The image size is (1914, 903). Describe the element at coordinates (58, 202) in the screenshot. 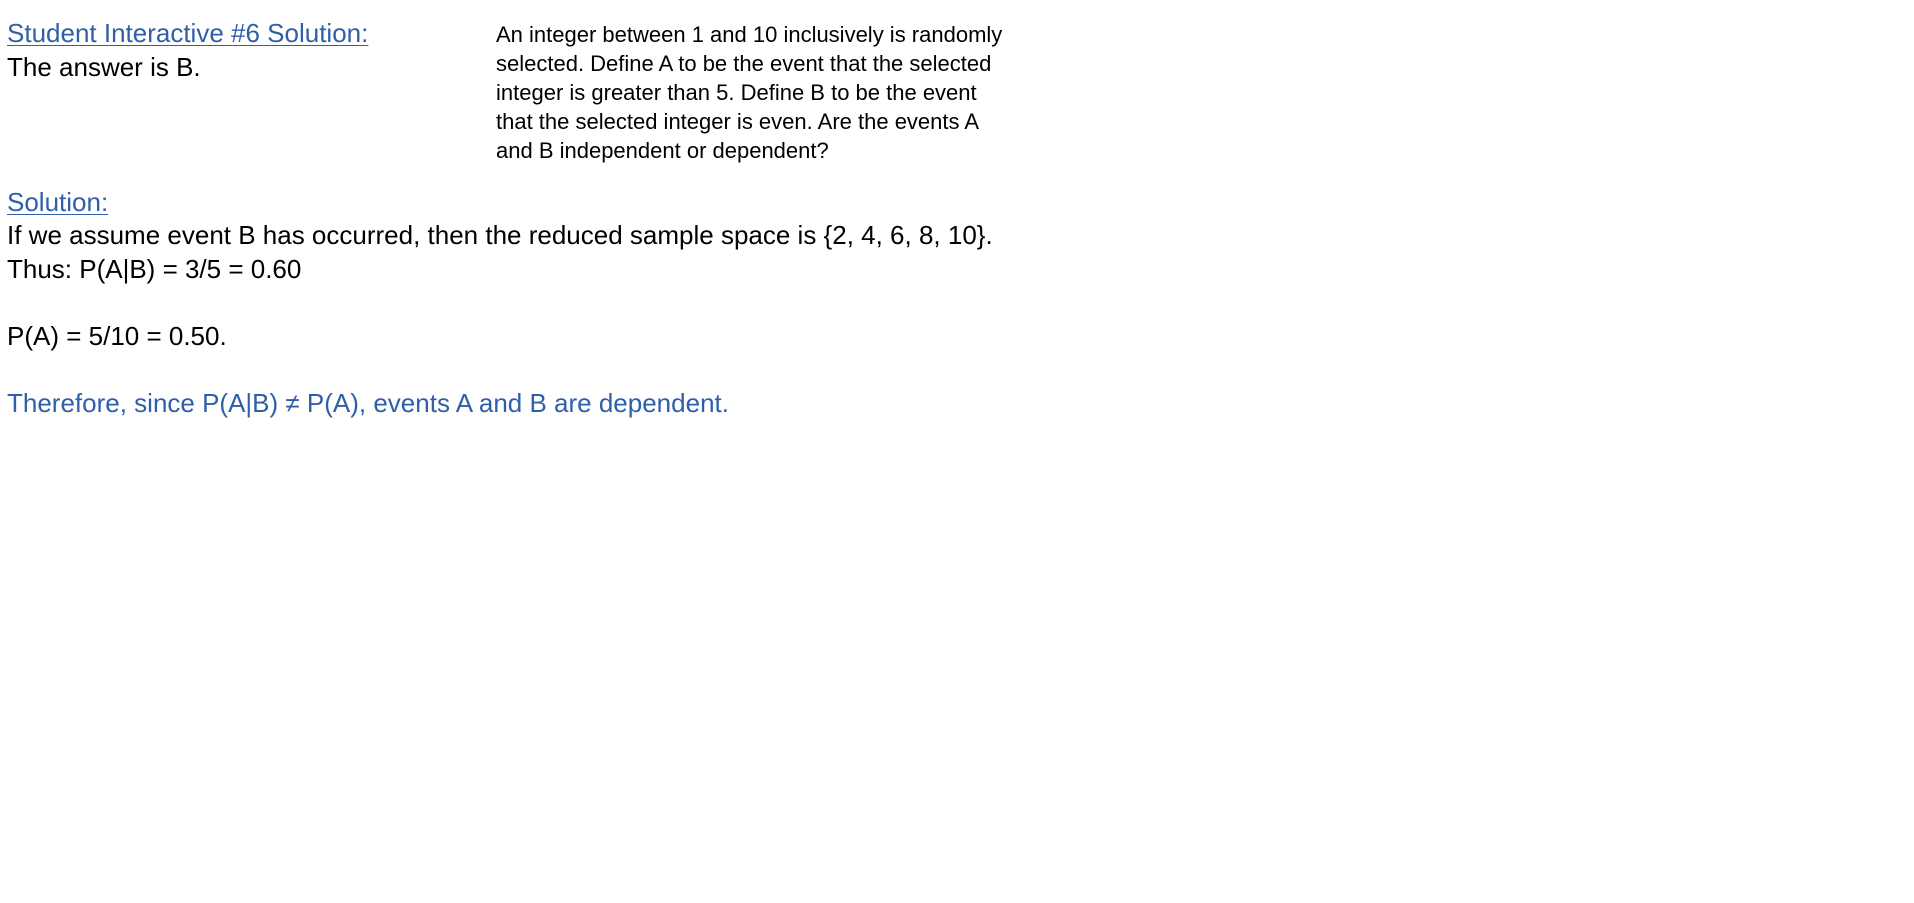

I see `solution-heading: Solution:` at that location.